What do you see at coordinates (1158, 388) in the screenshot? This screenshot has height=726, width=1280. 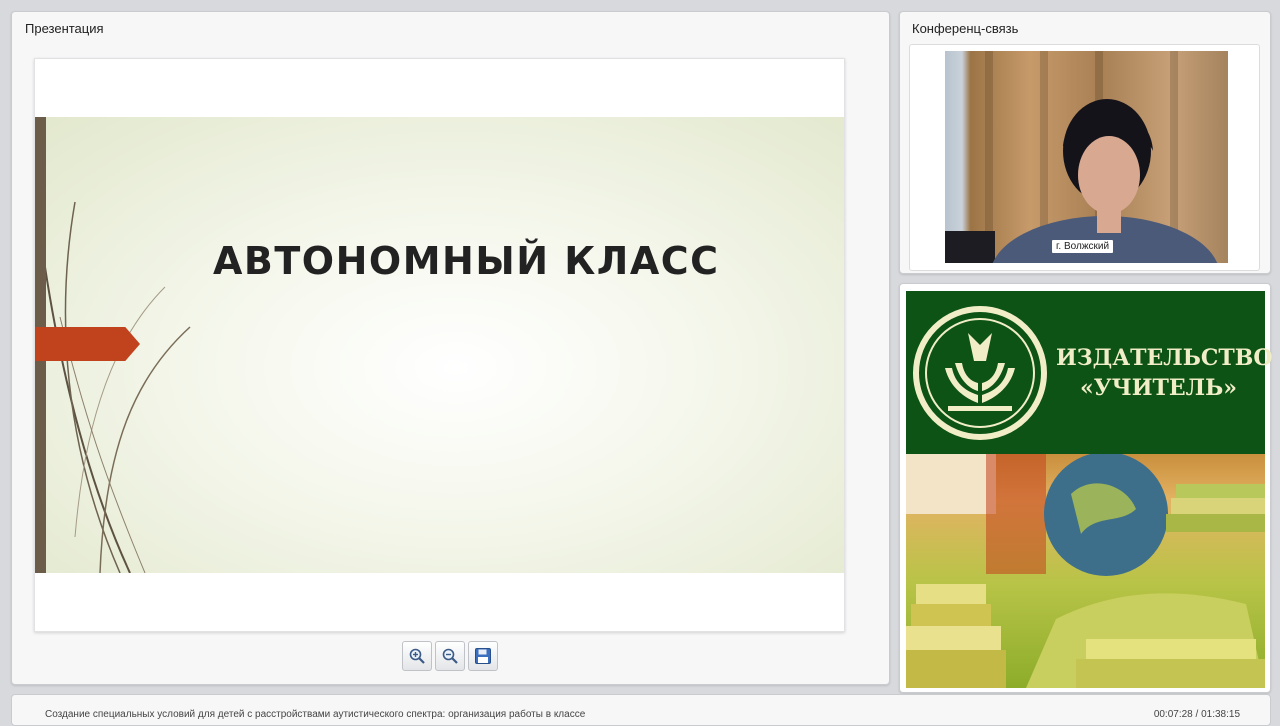 I see `publisher-name-line2: «УЧИТЕЛЬ»` at bounding box center [1158, 388].